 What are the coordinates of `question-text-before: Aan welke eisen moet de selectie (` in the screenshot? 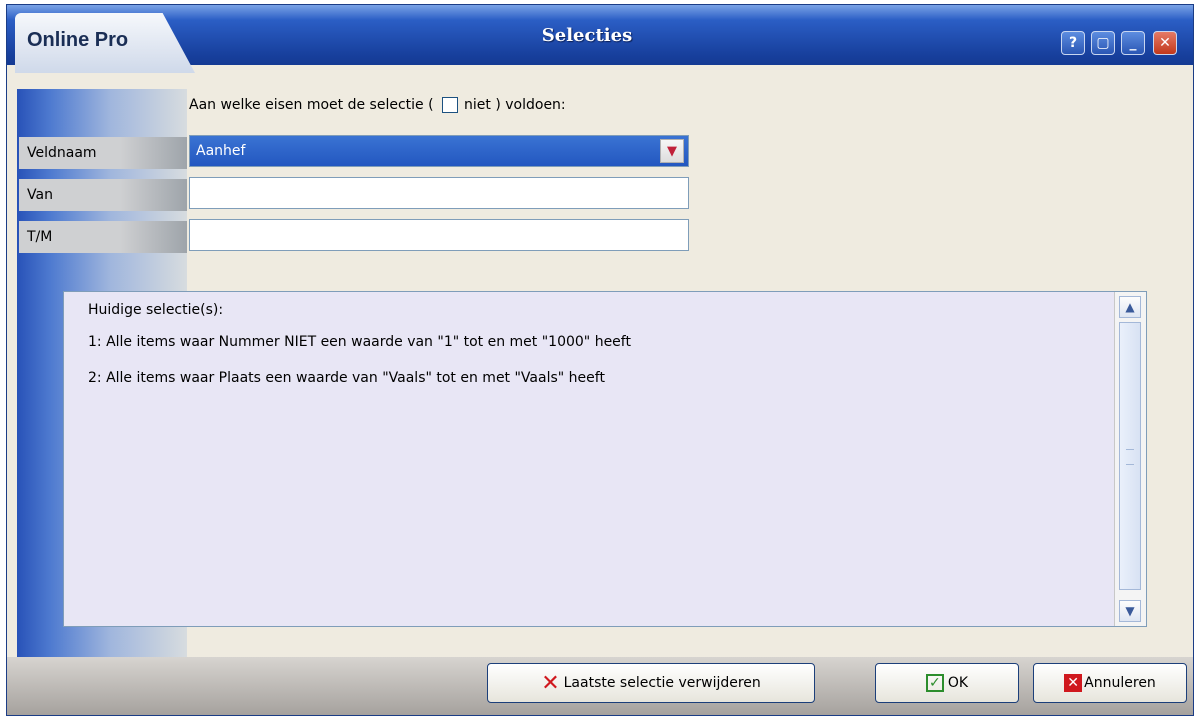 It's located at (314, 105).